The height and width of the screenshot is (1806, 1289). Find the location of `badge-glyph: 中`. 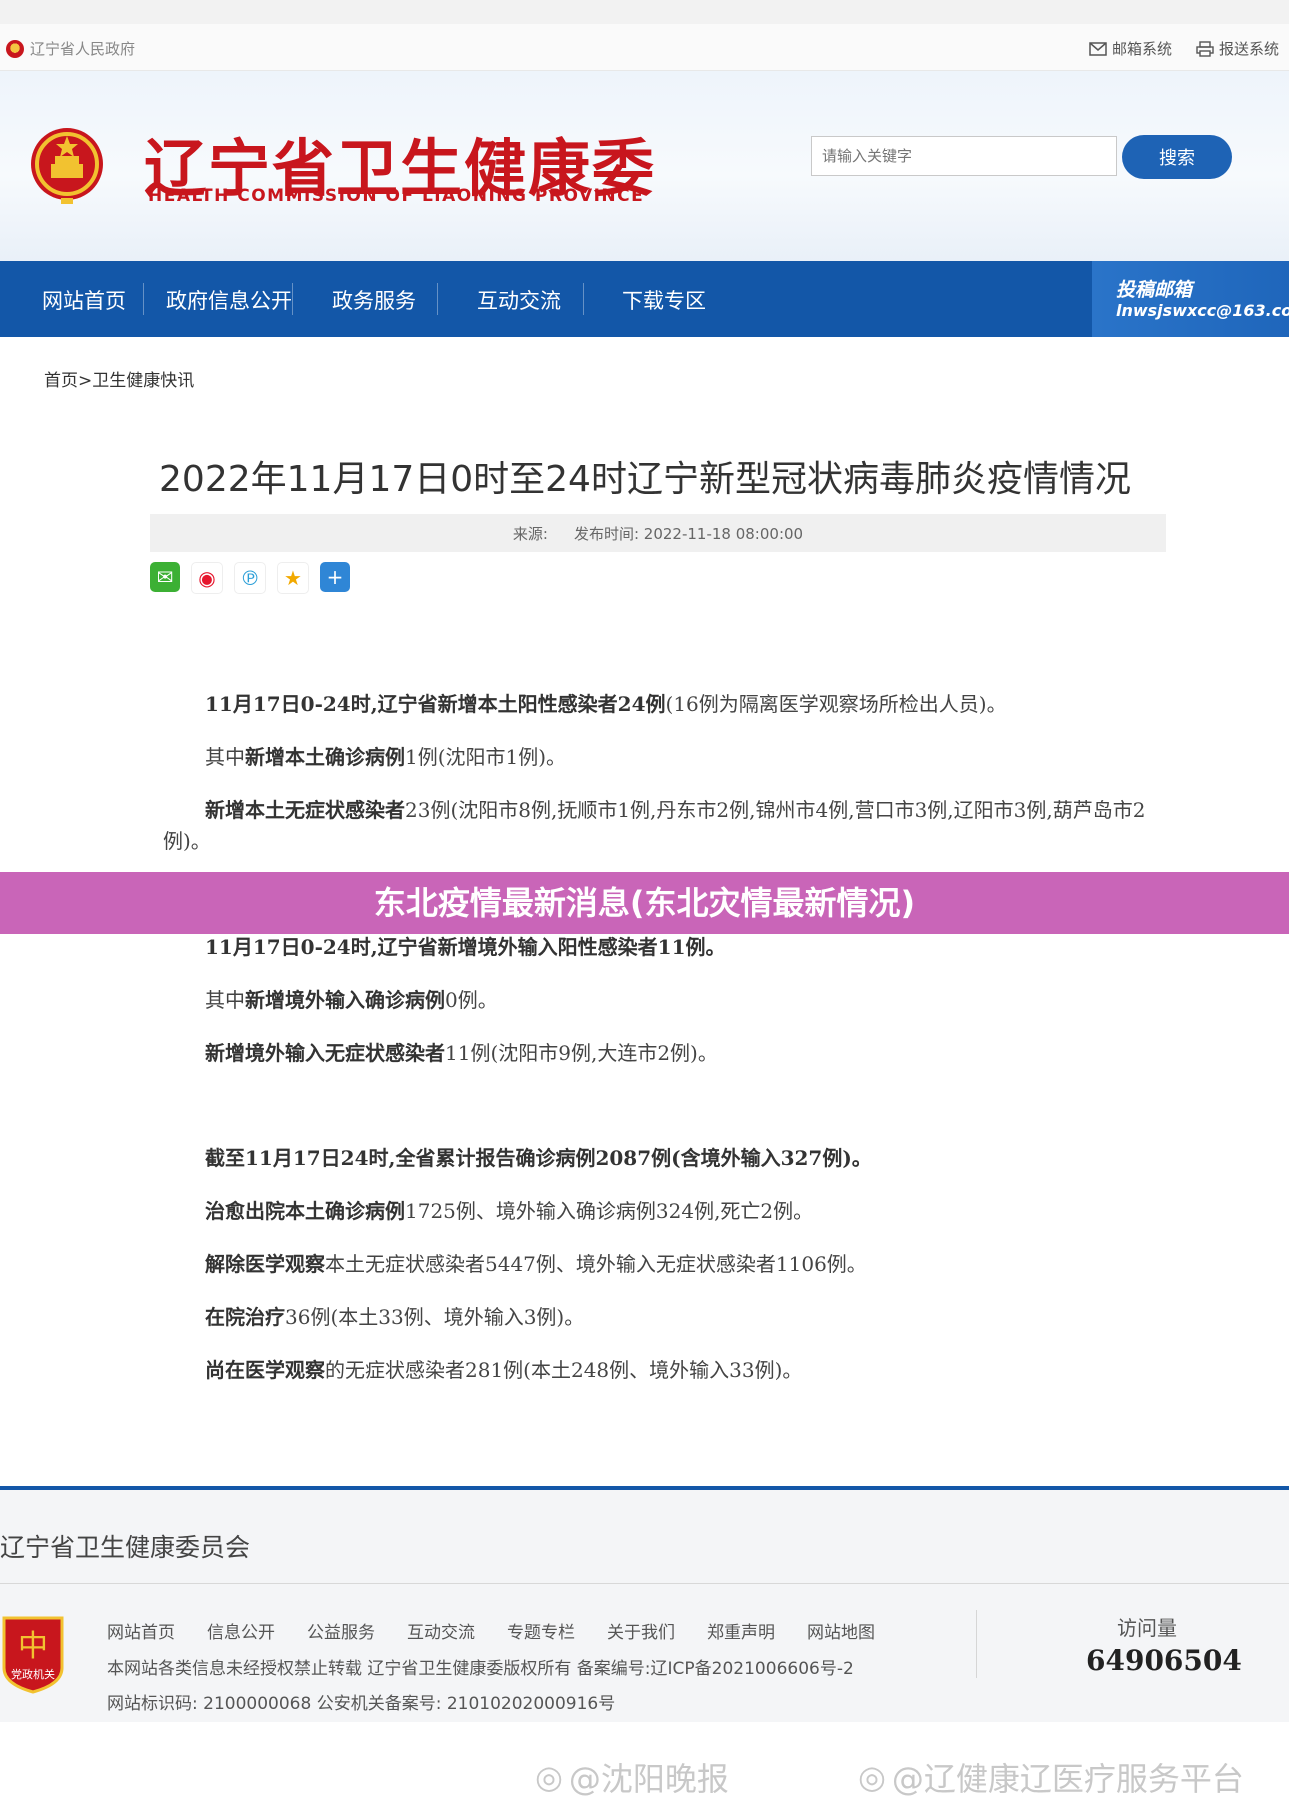

badge-glyph: 中 is located at coordinates (33, 1646).